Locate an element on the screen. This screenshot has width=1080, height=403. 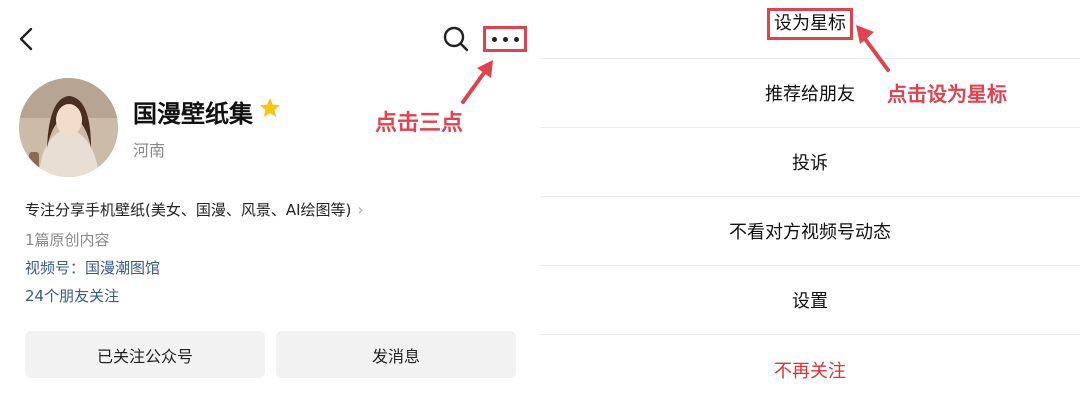
account-name: 国漫壁纸集 is located at coordinates (193, 114).